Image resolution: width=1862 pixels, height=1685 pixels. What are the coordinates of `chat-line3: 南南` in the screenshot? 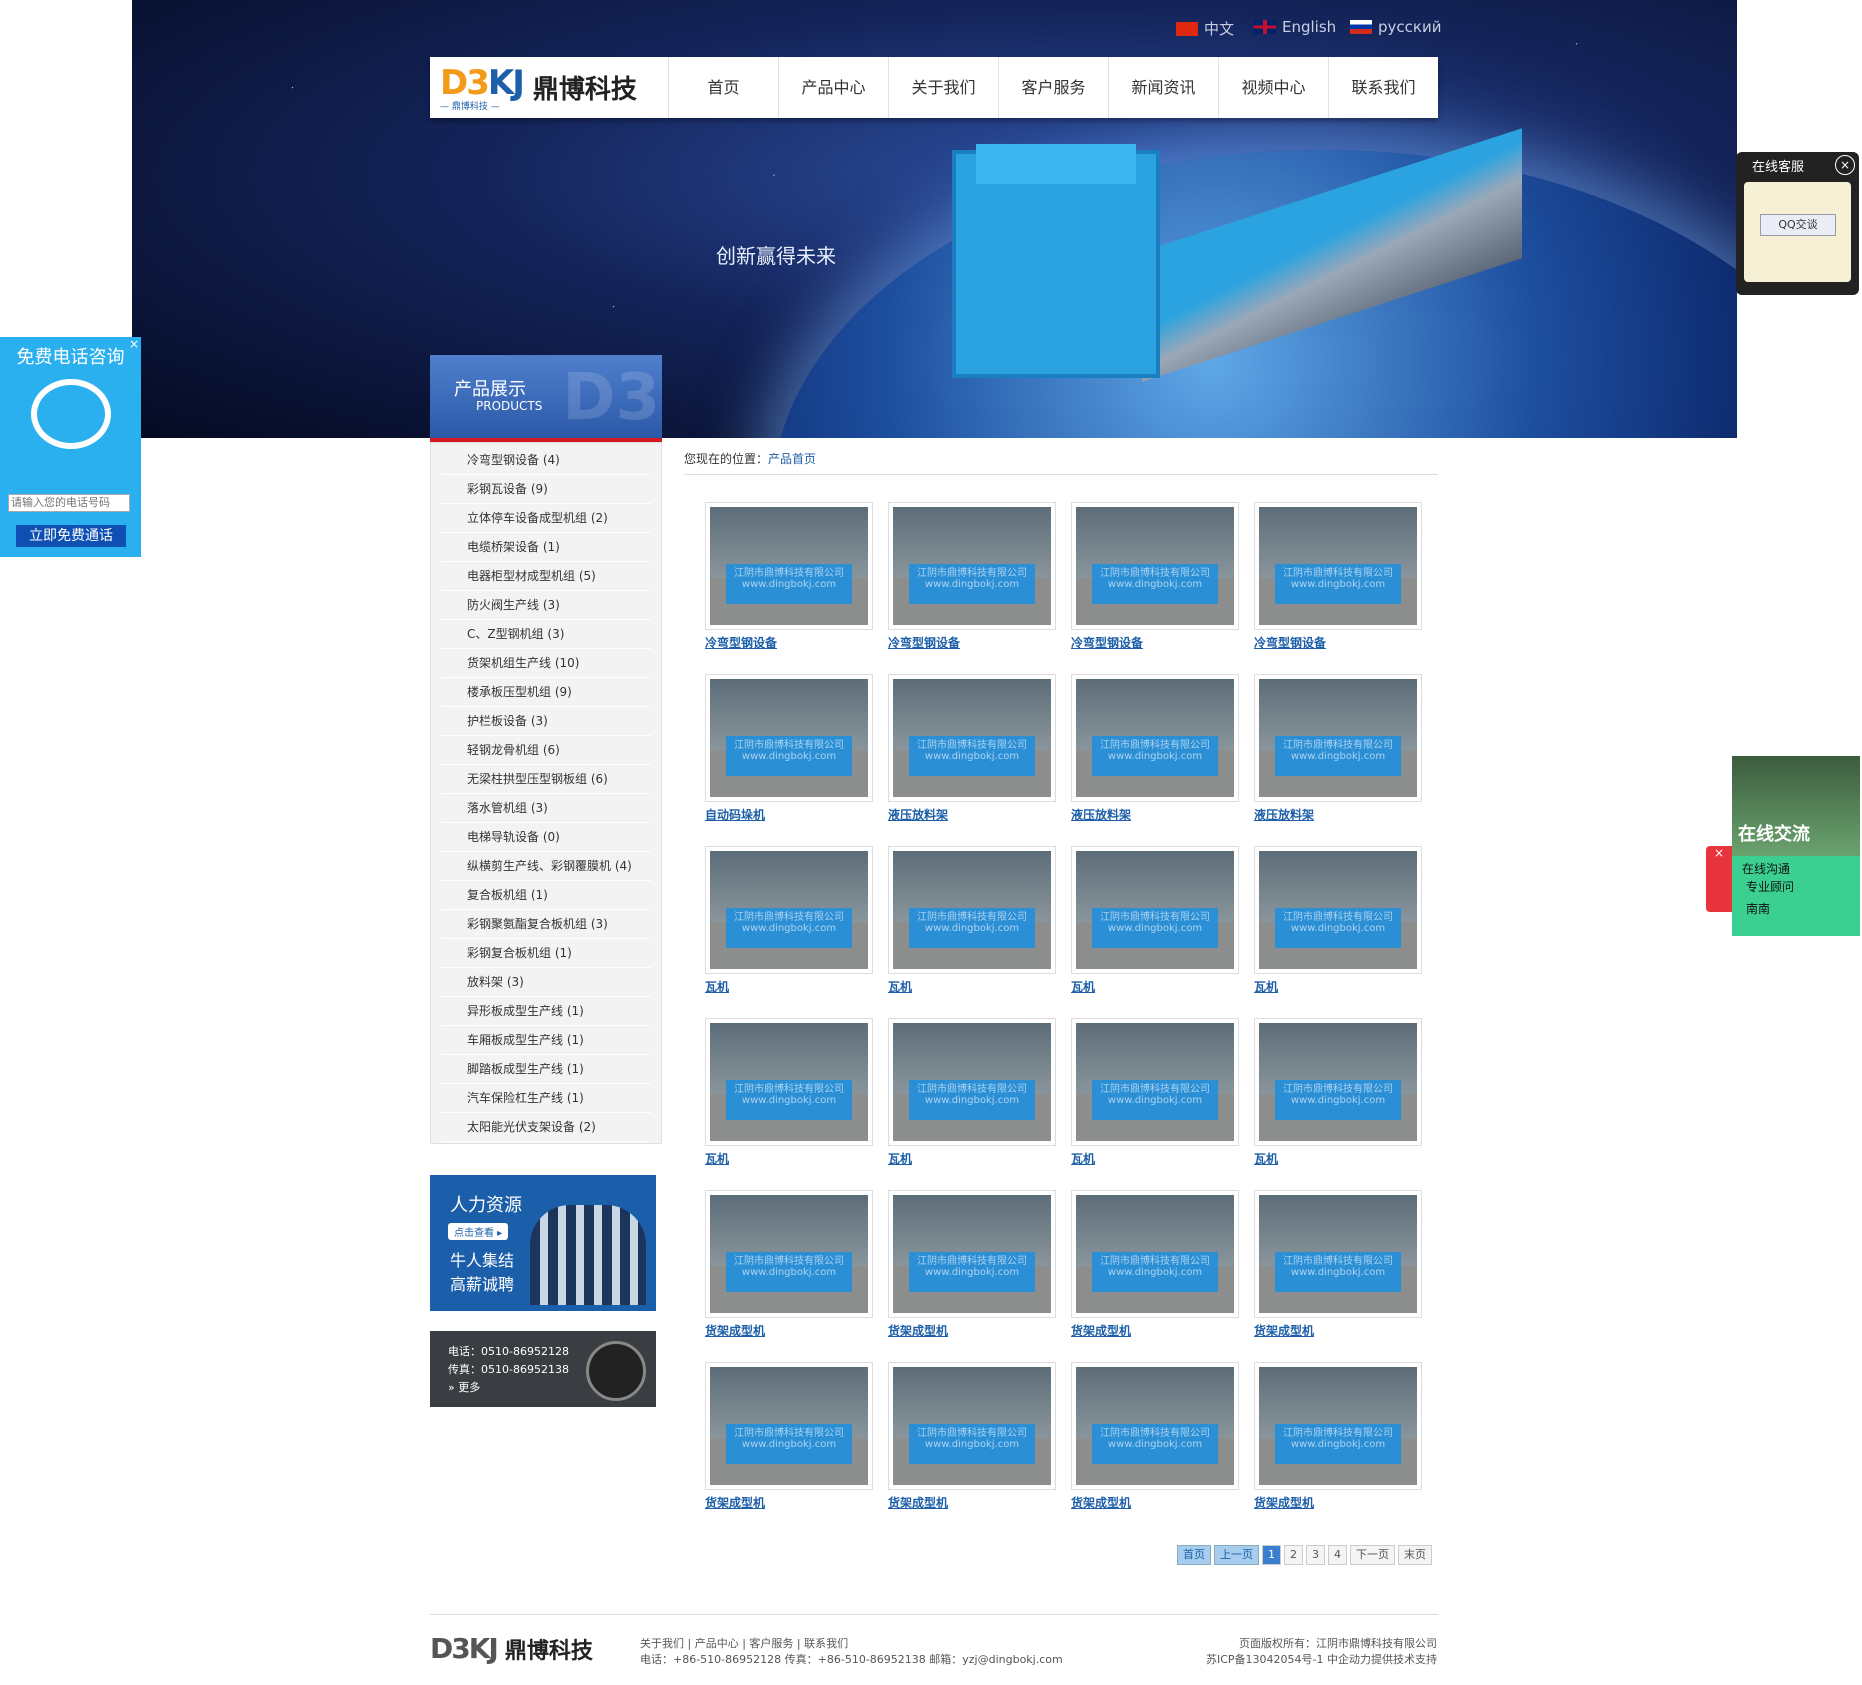 It's located at (1758, 908).